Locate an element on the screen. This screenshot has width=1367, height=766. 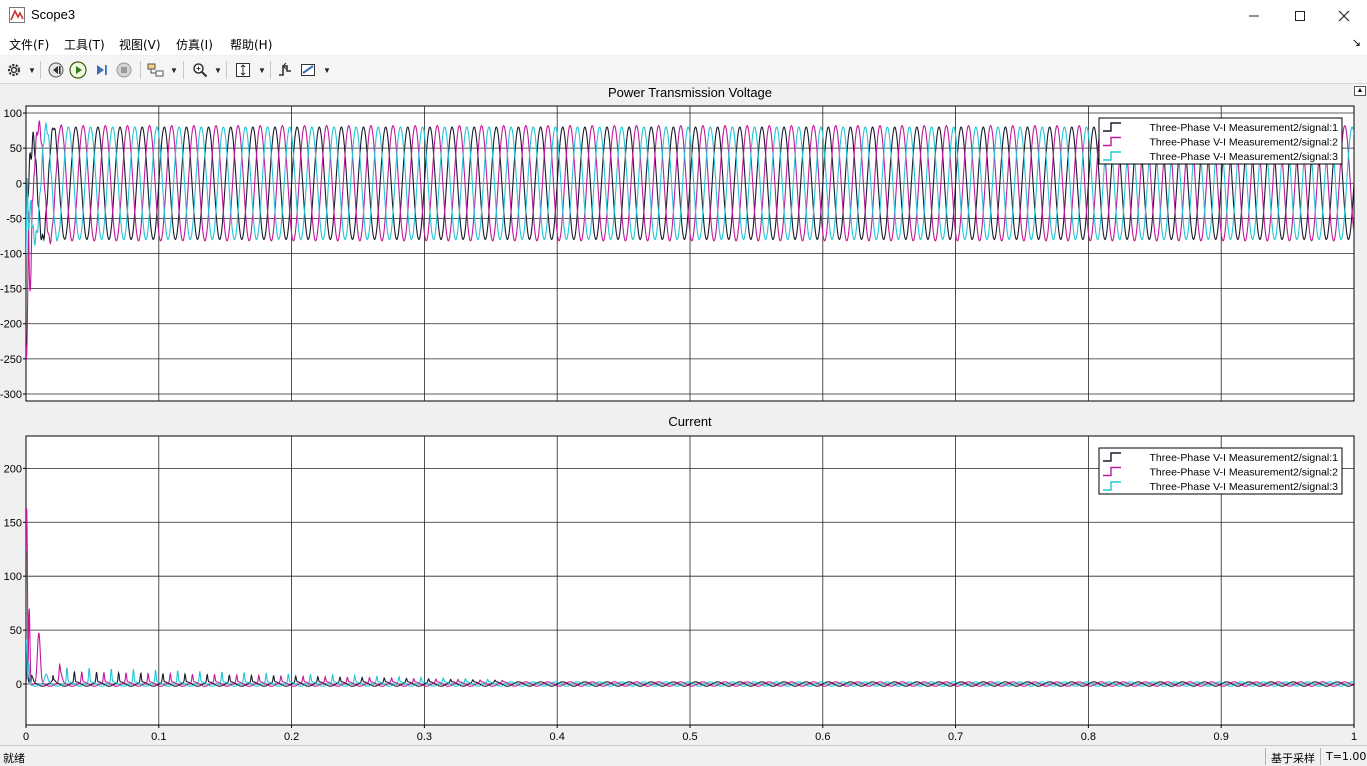
x-tick-label: 0.7 is located at coordinates (955, 737).